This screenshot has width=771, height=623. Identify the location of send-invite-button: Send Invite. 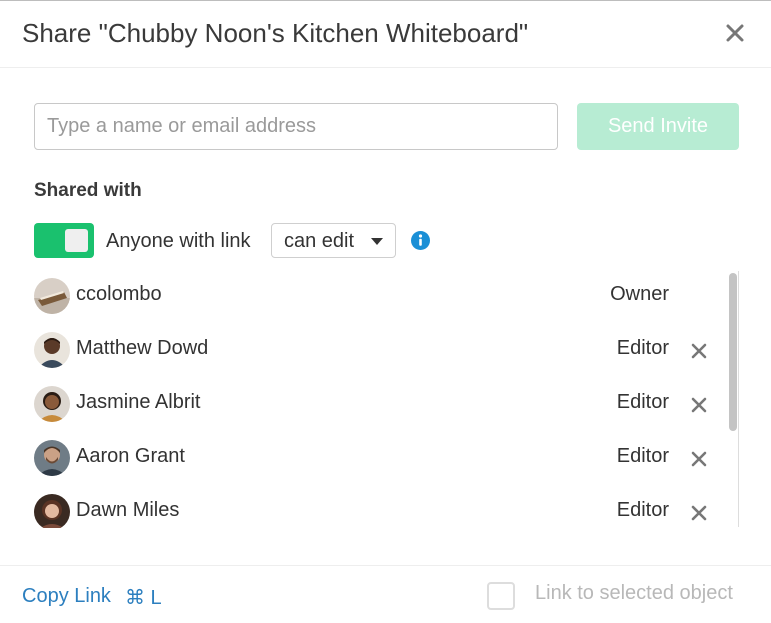
(658, 126).